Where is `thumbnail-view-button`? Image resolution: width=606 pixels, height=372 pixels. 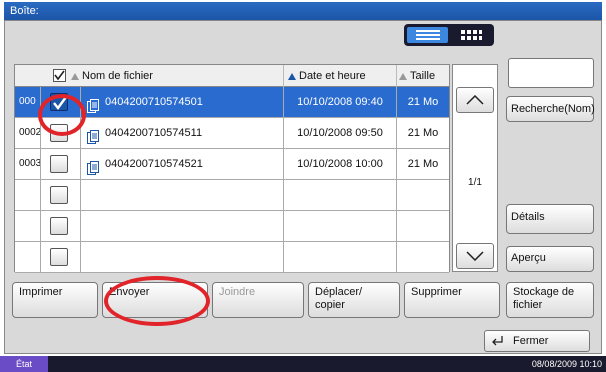
thumbnail-view-button is located at coordinates (470, 35).